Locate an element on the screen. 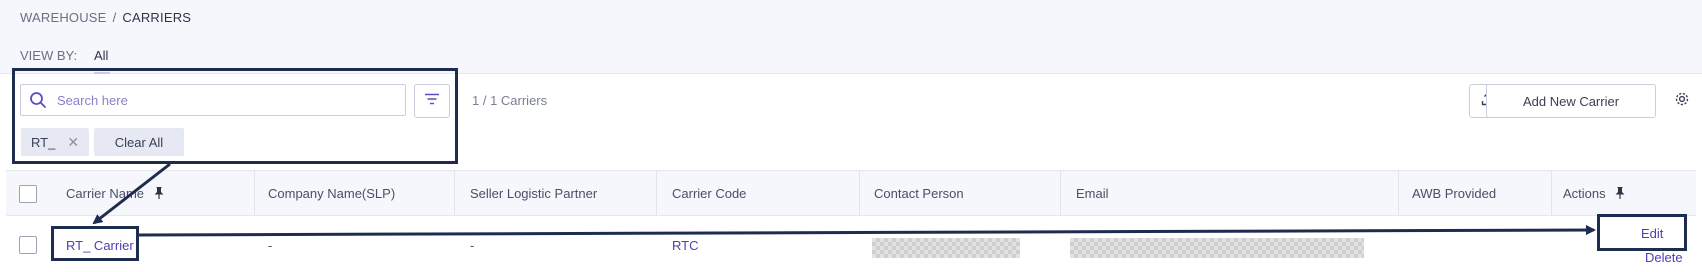  column-header-email: Email is located at coordinates (1092, 193).